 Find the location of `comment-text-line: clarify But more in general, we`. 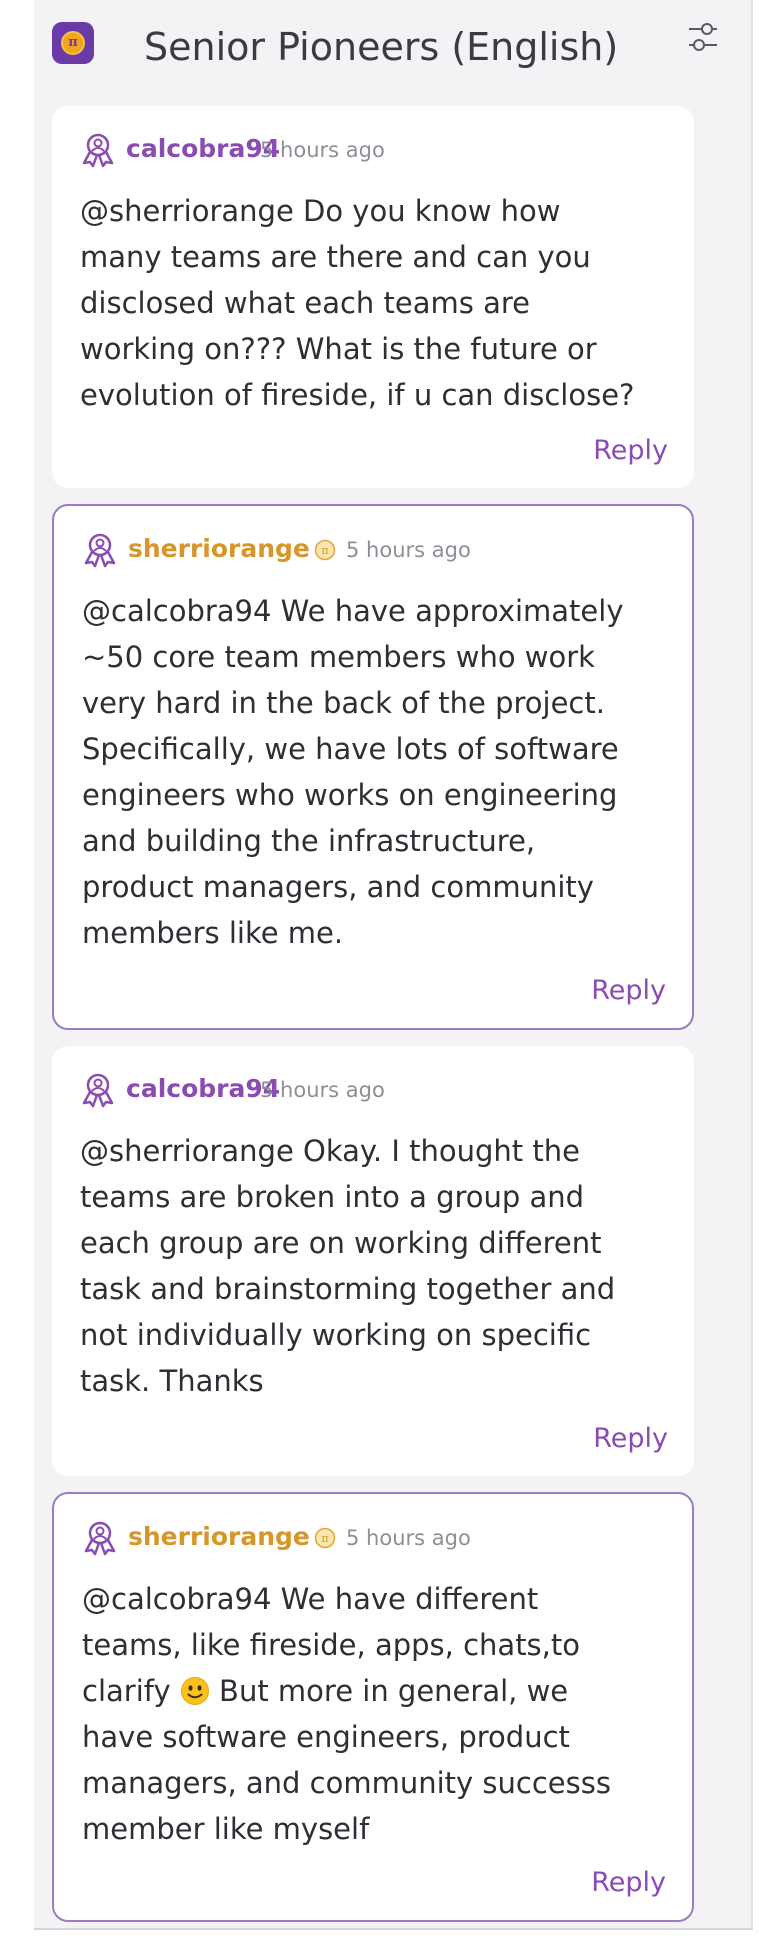

comment-text-line: clarify But more in general, we is located at coordinates (376, 1691).